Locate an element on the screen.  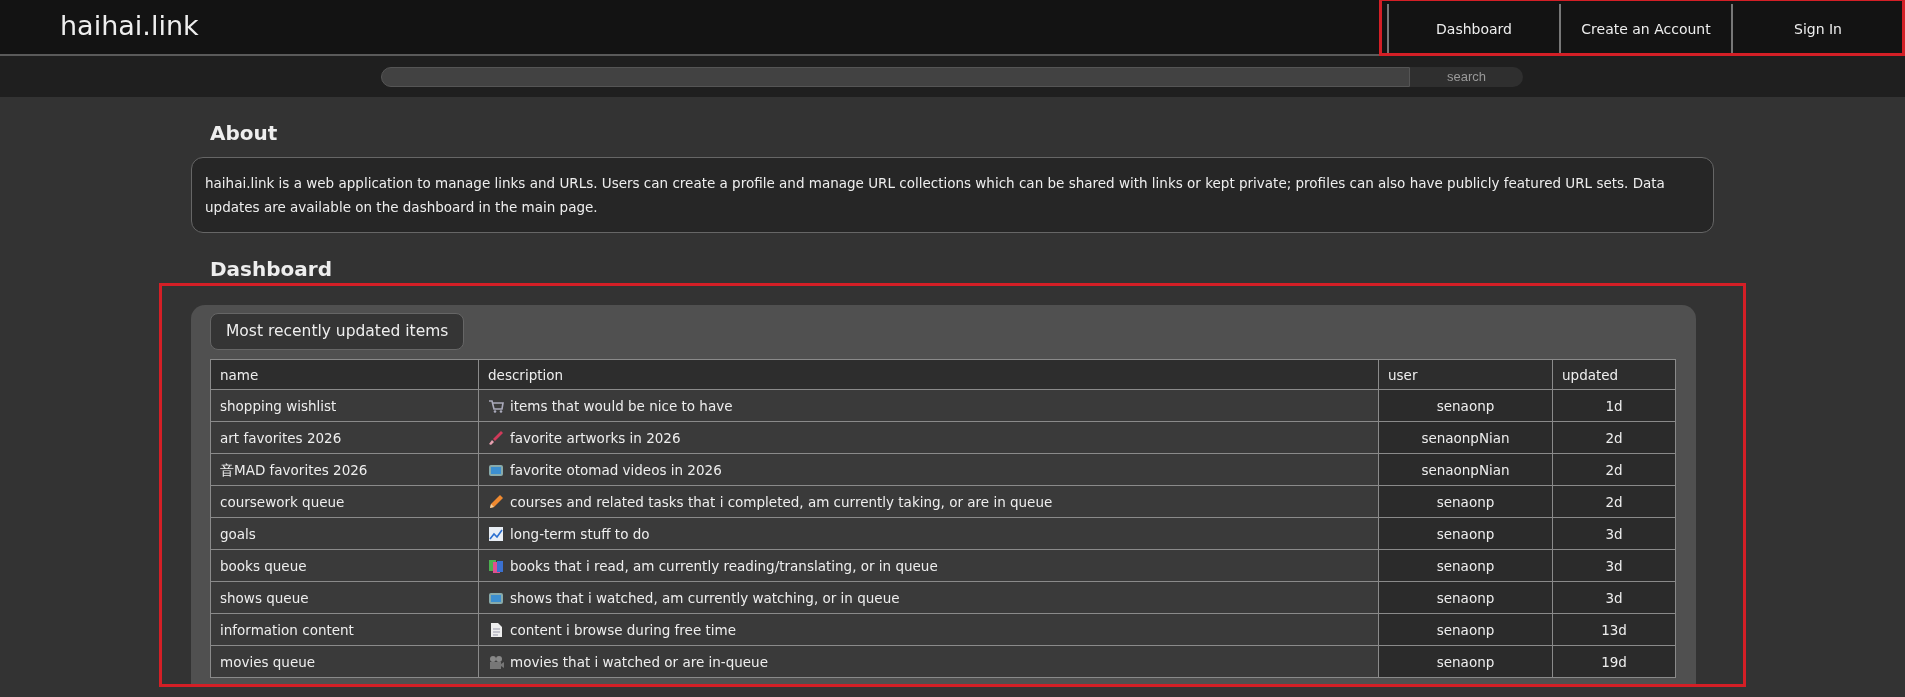
about-text: haihai.link is a web application to manage links and URLs. Users can create a profile and manage URL collections which can be shared with links or kept private; profiles can also have publicly featured URL sets. Data updates are available on the dashboard in the main page. is located at coordinates (935, 195).